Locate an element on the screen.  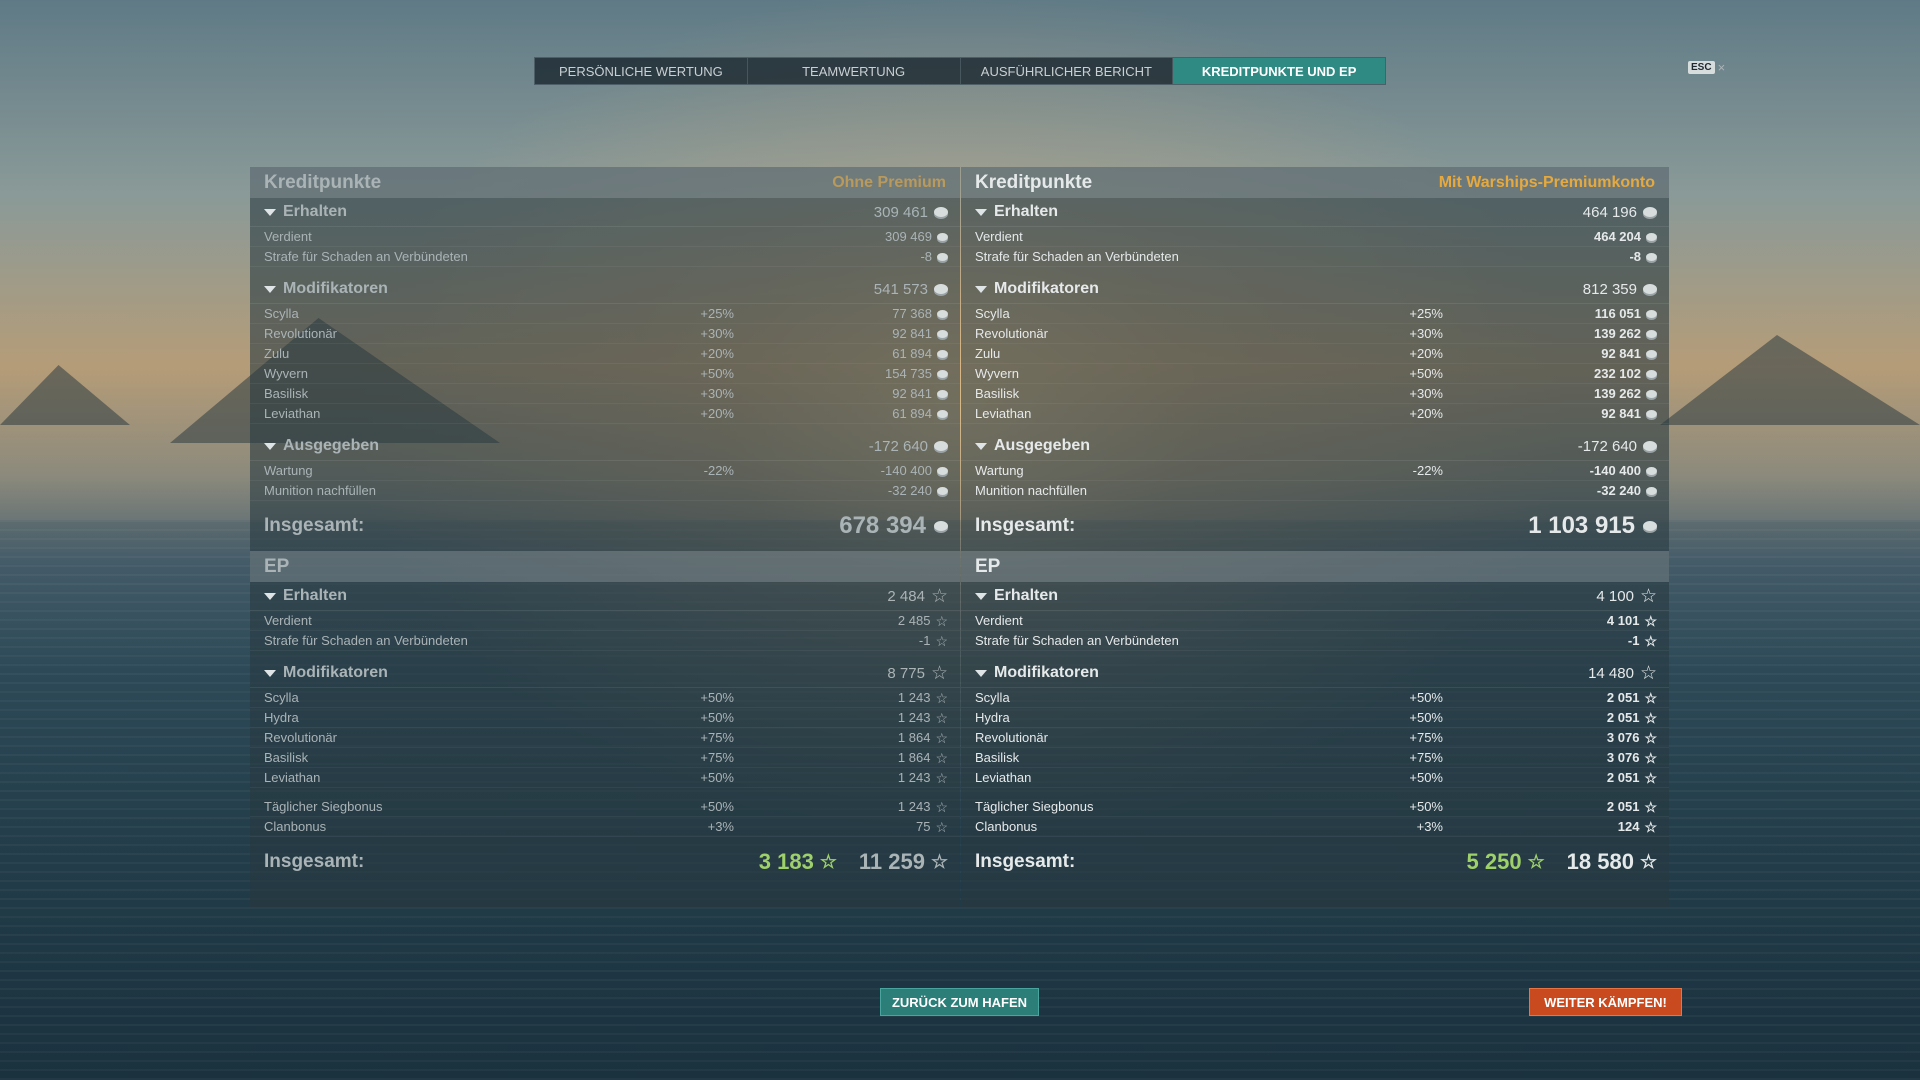
row-value: -1 ☆ is located at coordinates (848, 640).